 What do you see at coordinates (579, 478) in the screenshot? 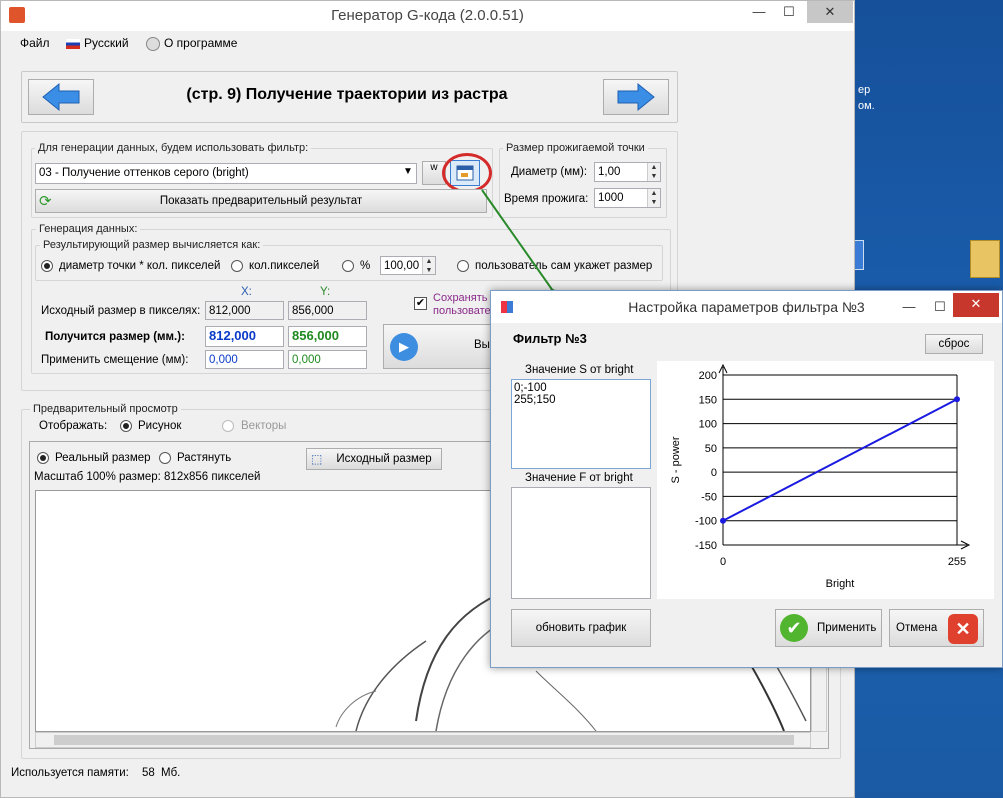
I see `f-value-label: Значение F от bright` at bounding box center [579, 478].